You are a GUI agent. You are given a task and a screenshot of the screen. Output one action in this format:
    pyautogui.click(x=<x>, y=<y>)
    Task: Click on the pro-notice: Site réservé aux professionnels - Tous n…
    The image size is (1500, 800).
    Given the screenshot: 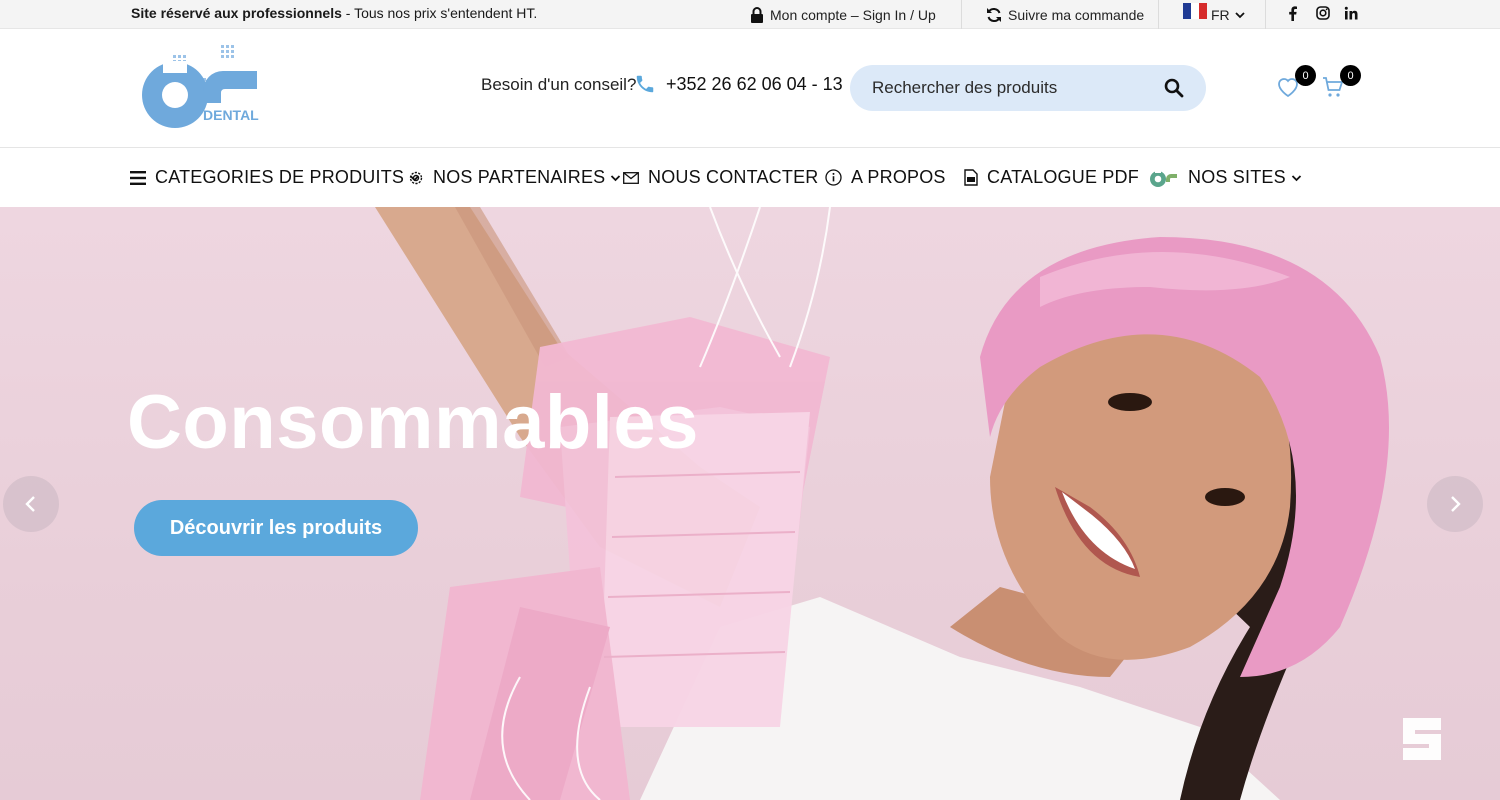 What is the action you would take?
    pyautogui.click(x=334, y=13)
    